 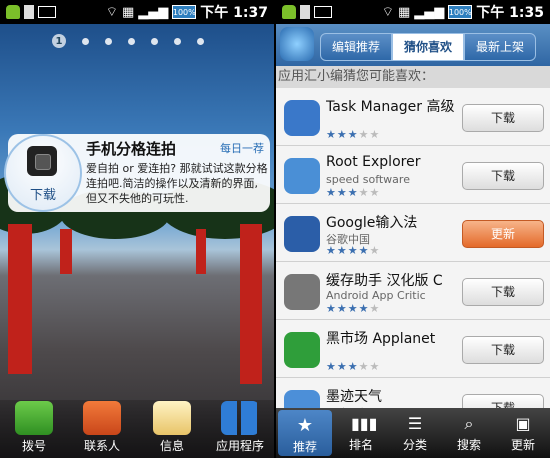 What do you see at coordinates (34, 418) in the screenshot?
I see `phone-icon` at bounding box center [34, 418].